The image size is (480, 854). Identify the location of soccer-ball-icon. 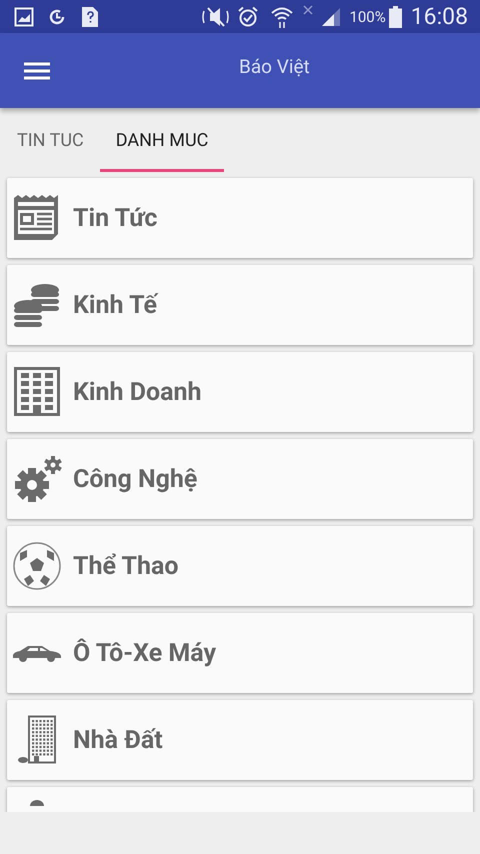
(37, 566).